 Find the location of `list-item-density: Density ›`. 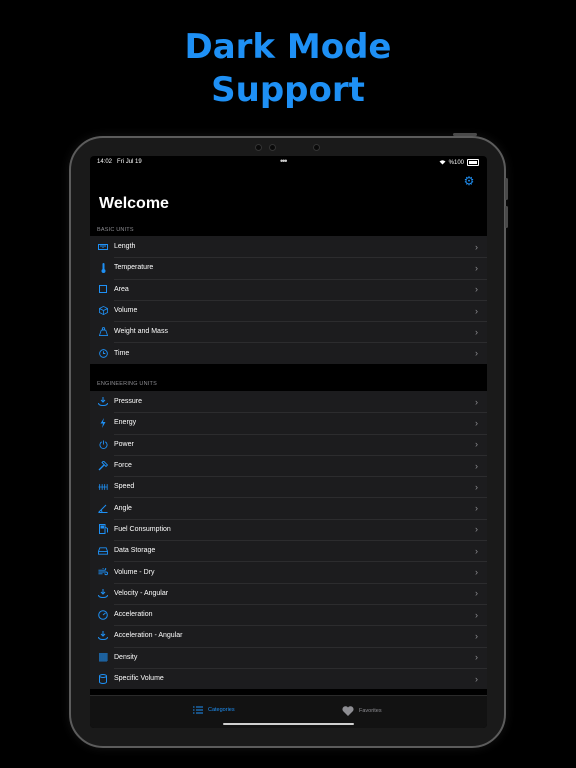

list-item-density: Density › is located at coordinates (288, 657).